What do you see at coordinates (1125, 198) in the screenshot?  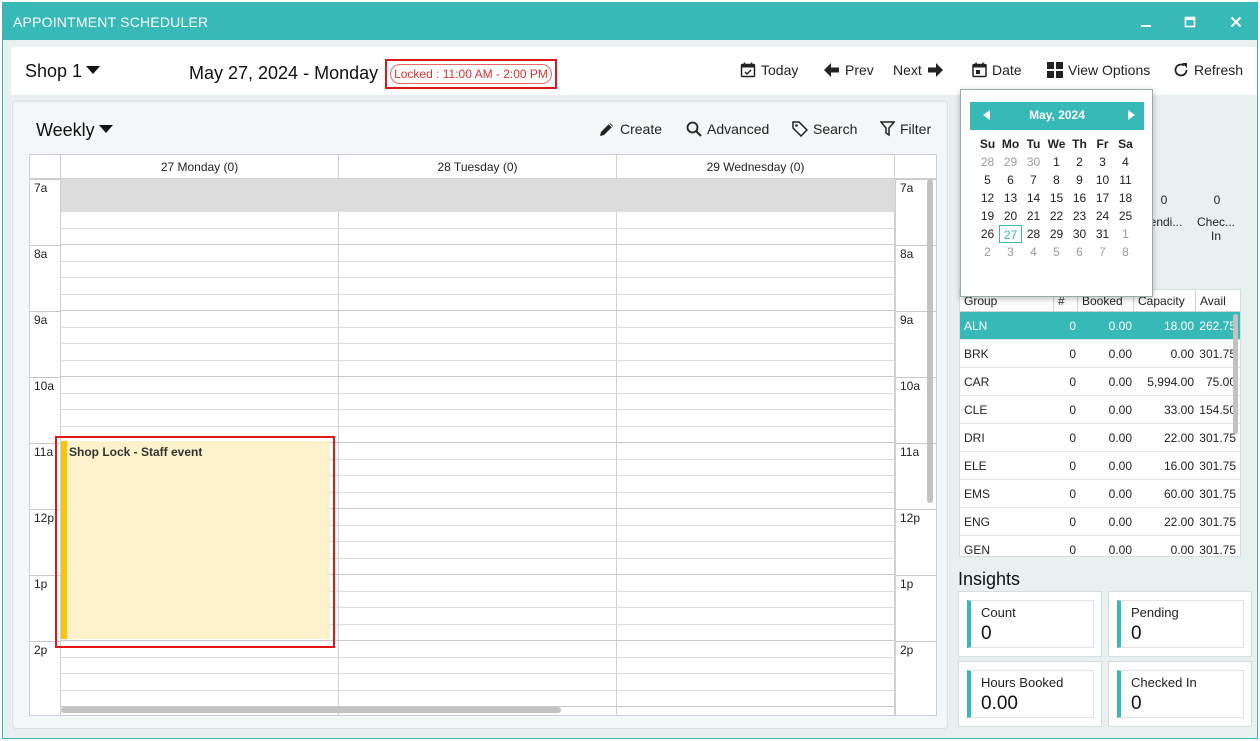 I see `day-cell: 18` at bounding box center [1125, 198].